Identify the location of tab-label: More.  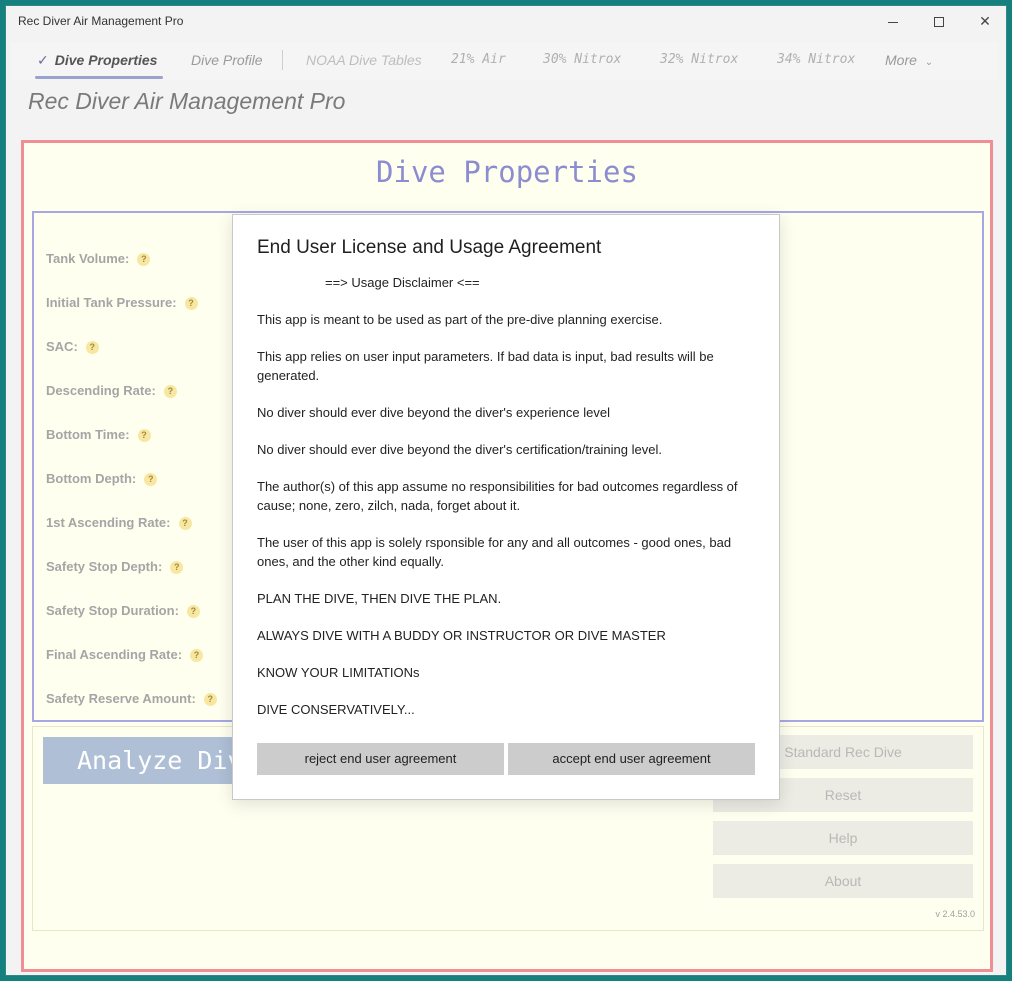
(901, 60).